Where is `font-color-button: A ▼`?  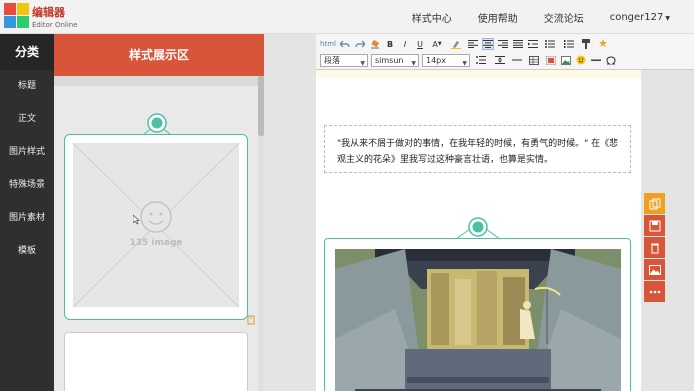
font-color-button: A ▼ is located at coordinates (437, 44).